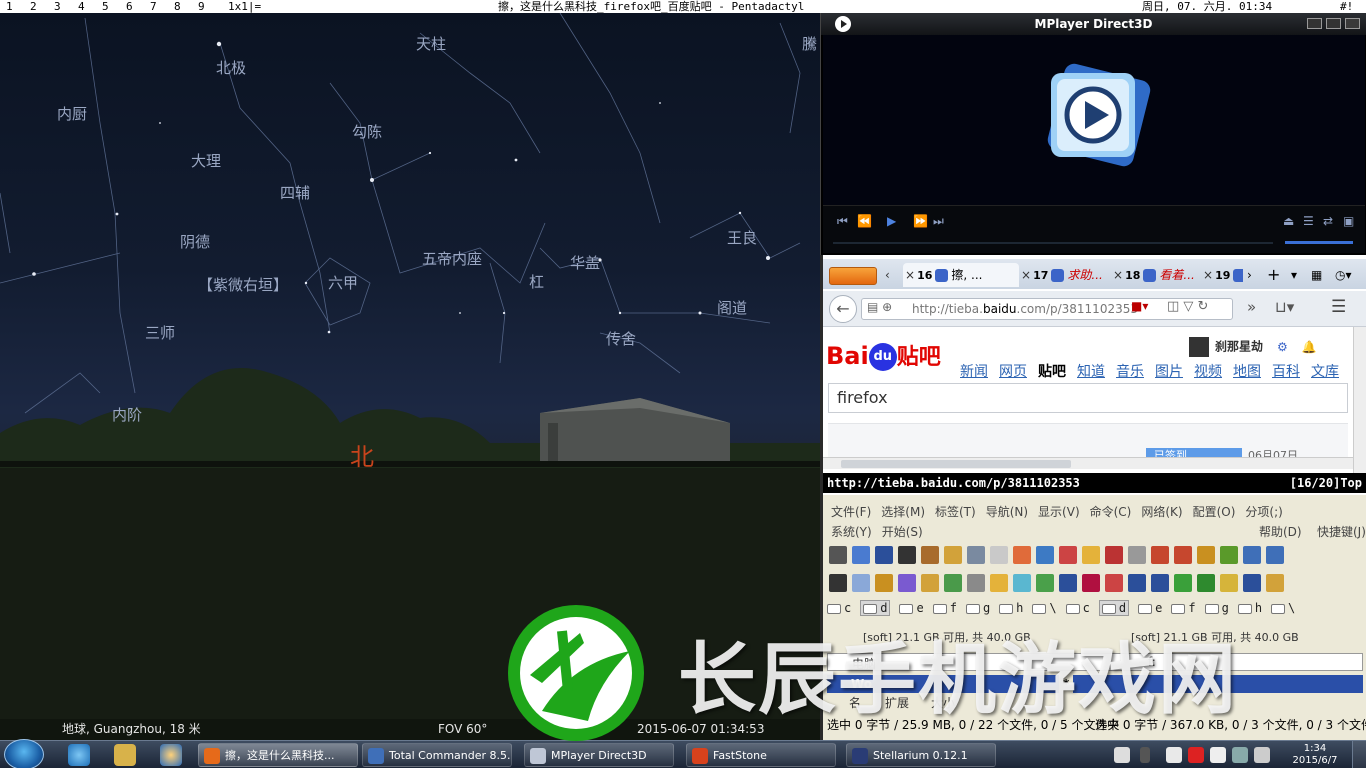 This screenshot has width=1366, height=768. What do you see at coordinates (1223, 275) in the screenshot?
I see `tab: × 19` at bounding box center [1223, 275].